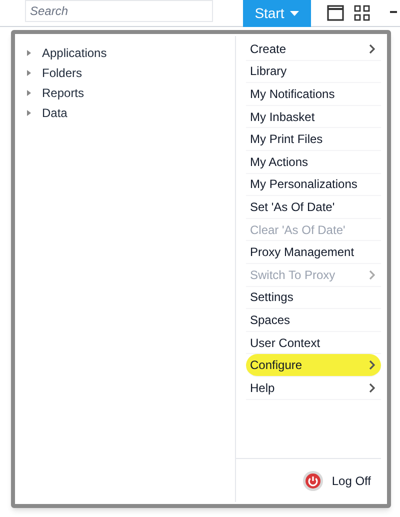  What do you see at coordinates (313, 139) in the screenshot?
I see `menu-item: My Print Files` at bounding box center [313, 139].